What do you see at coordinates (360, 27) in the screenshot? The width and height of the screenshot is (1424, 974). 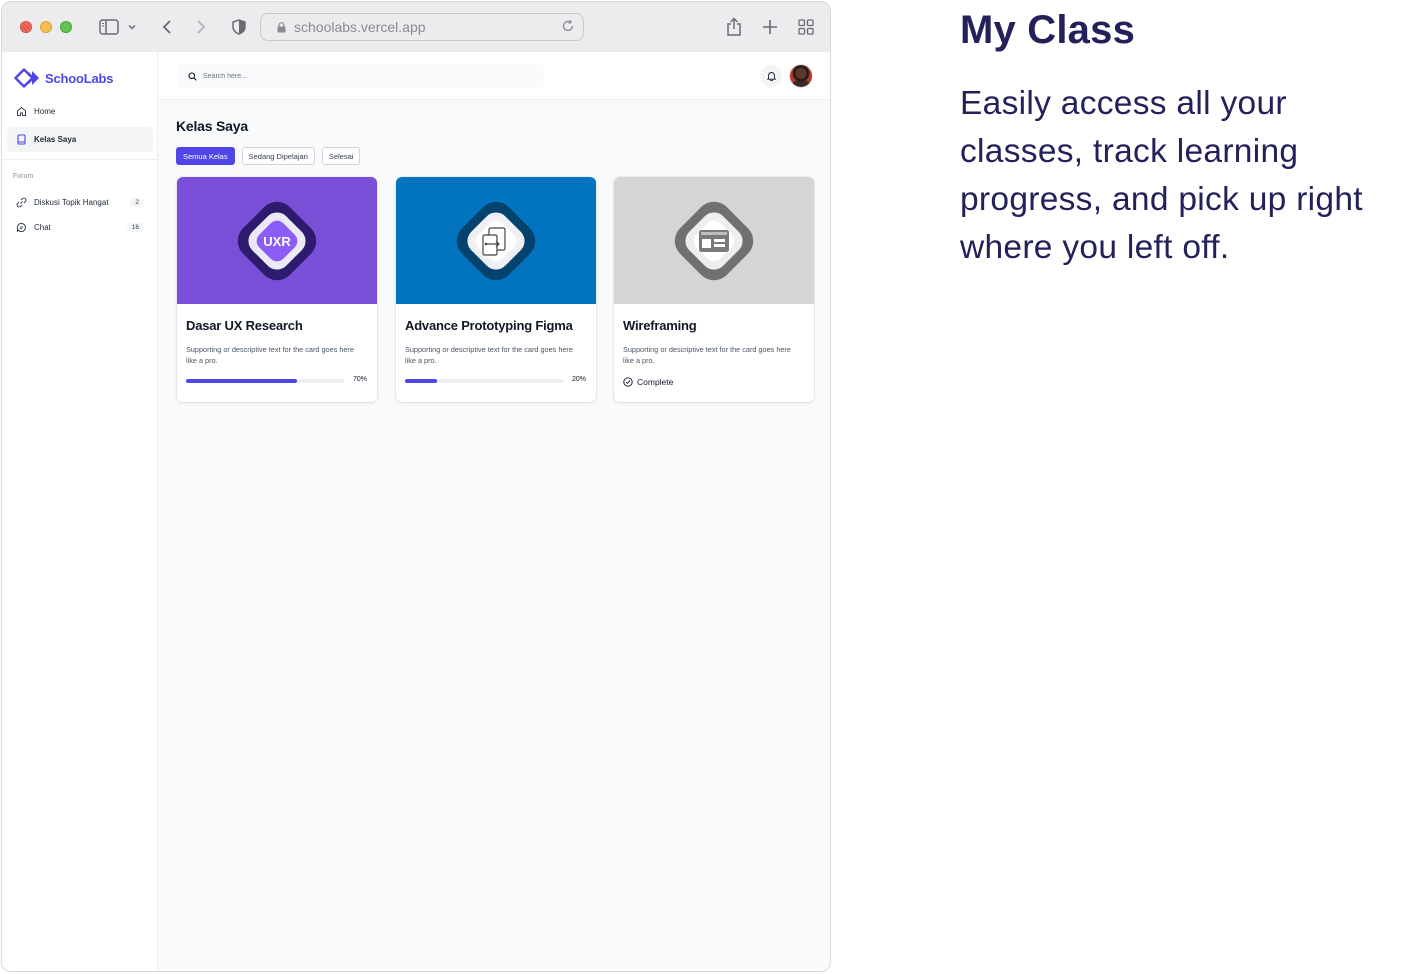 I see `url-text: schoolabs.vercel.app` at bounding box center [360, 27].